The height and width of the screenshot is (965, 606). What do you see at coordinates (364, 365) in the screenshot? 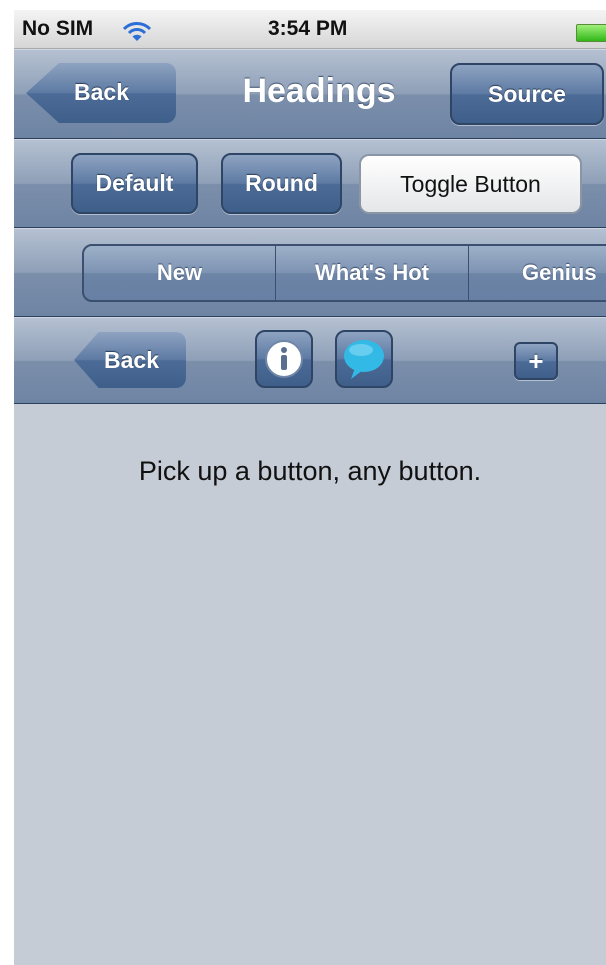
I see `chat-bubble-icon` at bounding box center [364, 365].